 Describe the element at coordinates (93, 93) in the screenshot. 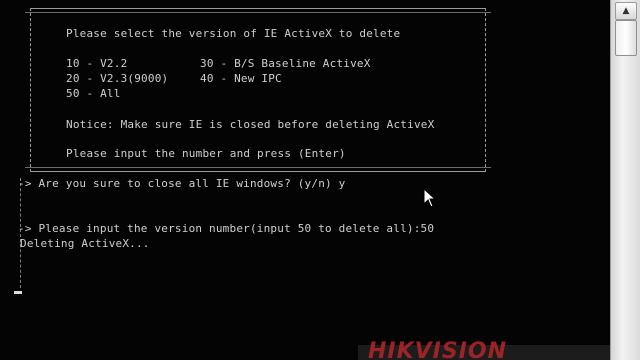

I see `option-50: 50 - All` at that location.